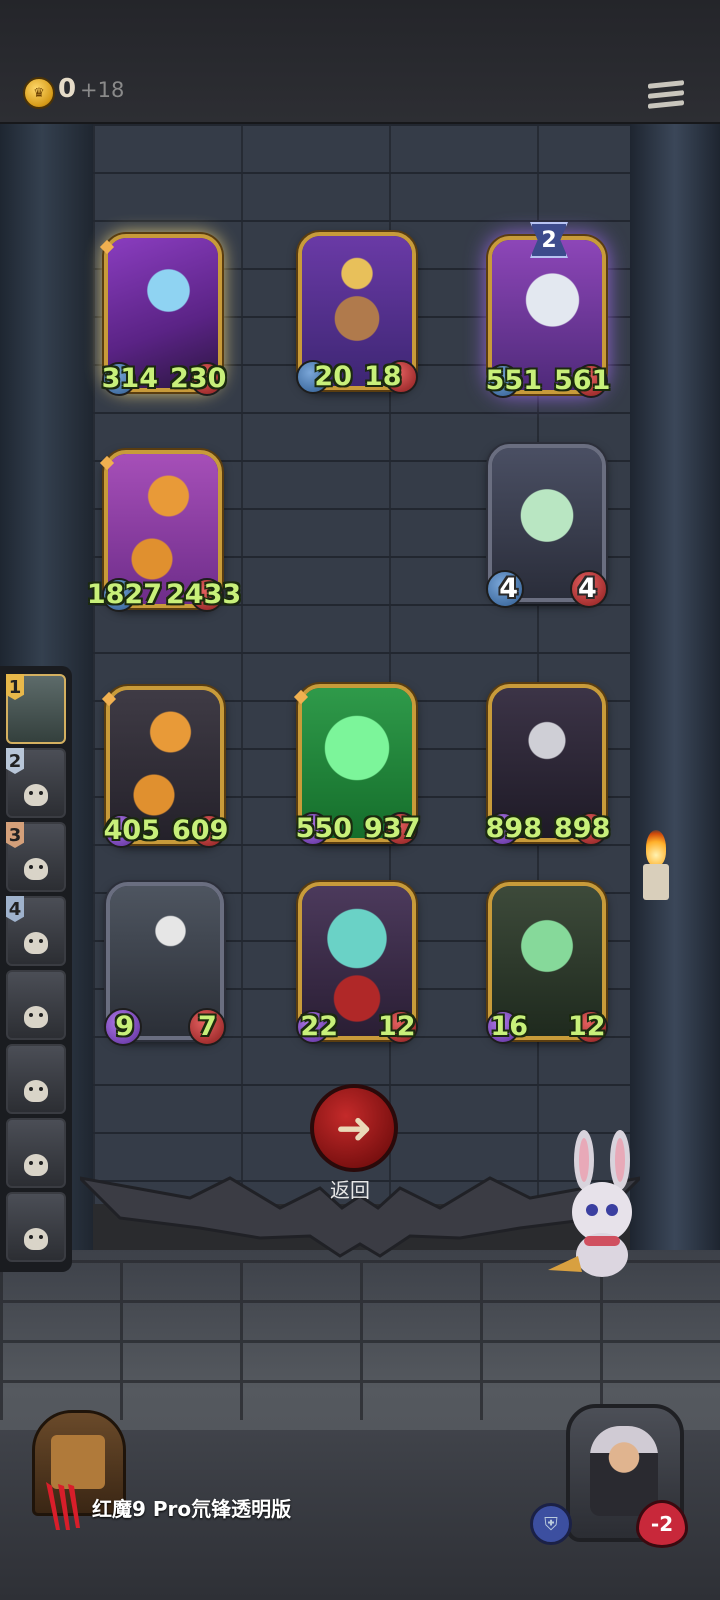 The height and width of the screenshot is (1600, 720). Describe the element at coordinates (165, 964) in the screenshot. I see `unit-card-skull-mage: 9 7` at that location.